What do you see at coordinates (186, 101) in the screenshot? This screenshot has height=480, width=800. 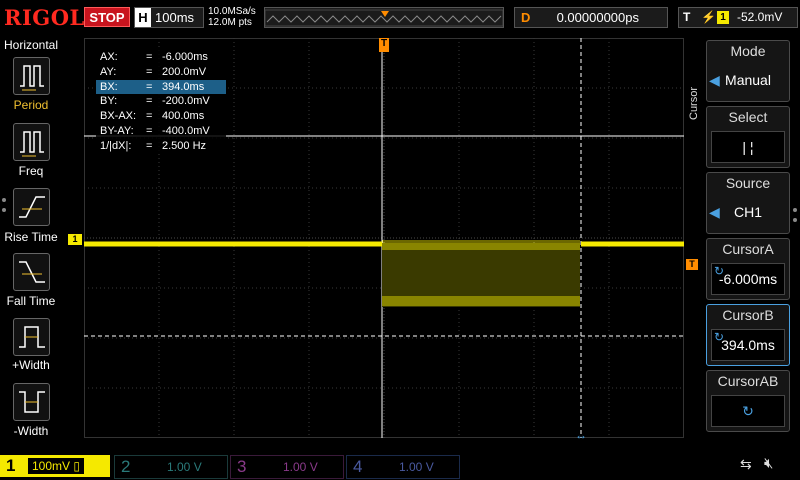 I see `readout-value: -200.0mV` at bounding box center [186, 101].